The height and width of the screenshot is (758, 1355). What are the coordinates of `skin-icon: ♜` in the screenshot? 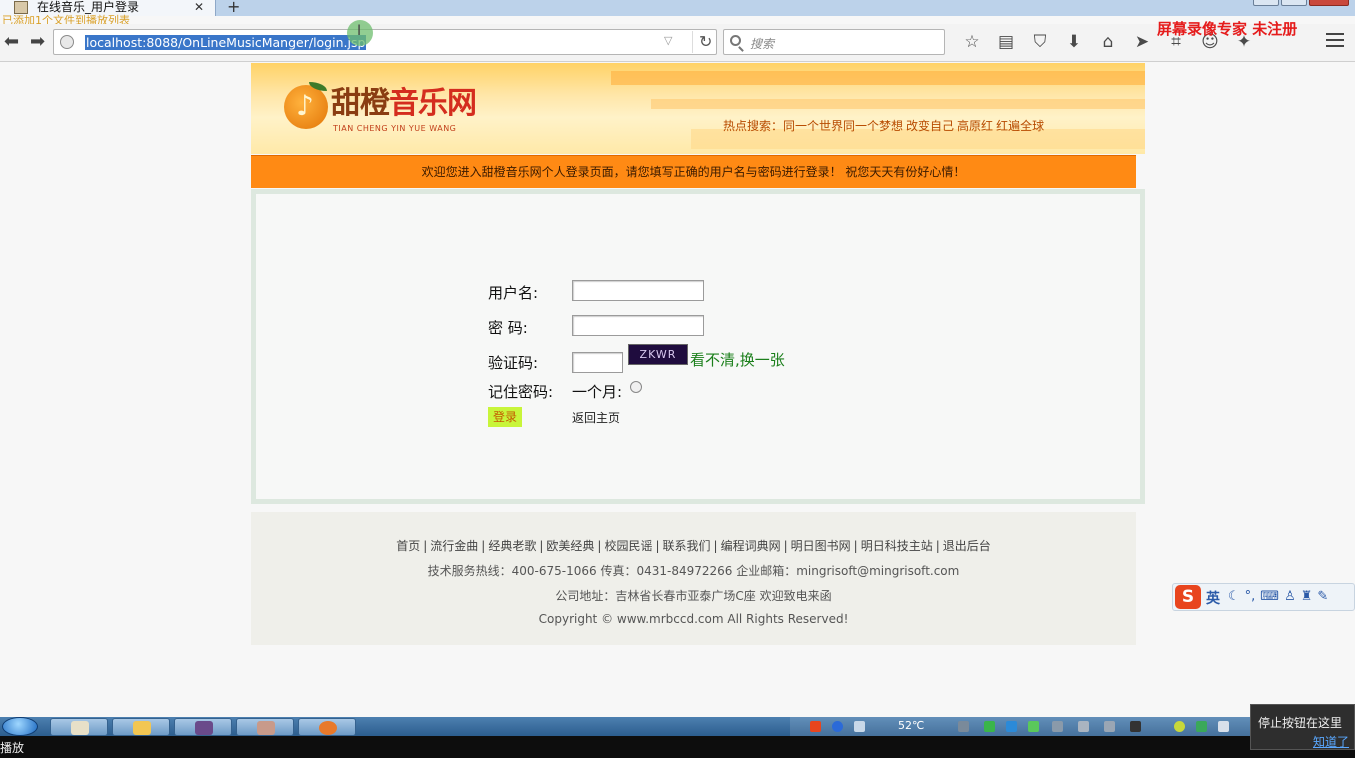 It's located at (1307, 596).